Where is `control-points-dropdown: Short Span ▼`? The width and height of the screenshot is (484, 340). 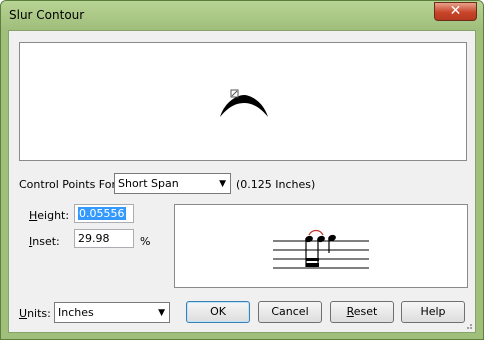 control-points-dropdown: Short Span ▼ is located at coordinates (172, 183).